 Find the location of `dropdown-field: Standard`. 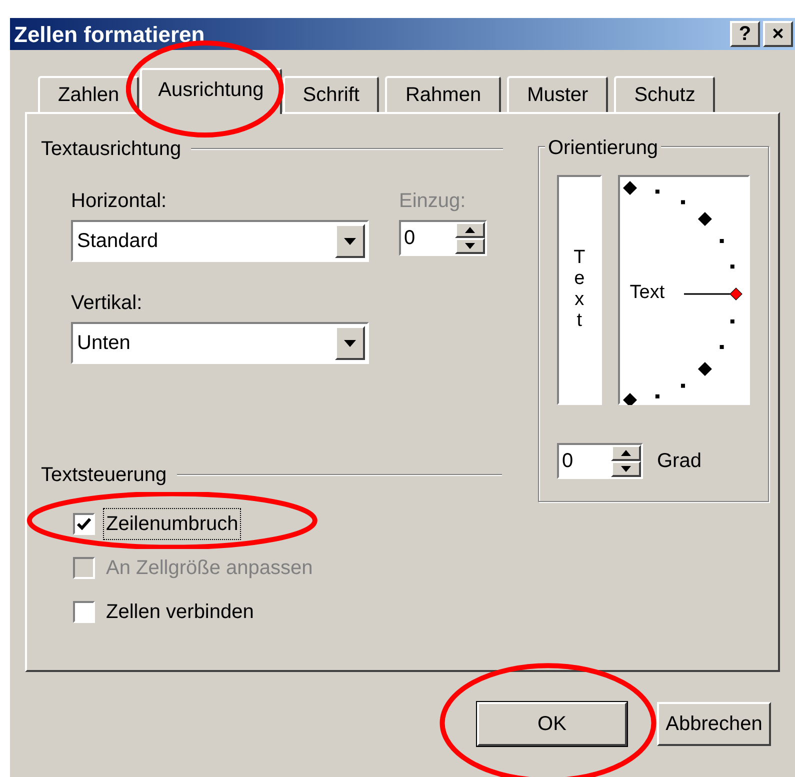

dropdown-field: Standard is located at coordinates (220, 241).